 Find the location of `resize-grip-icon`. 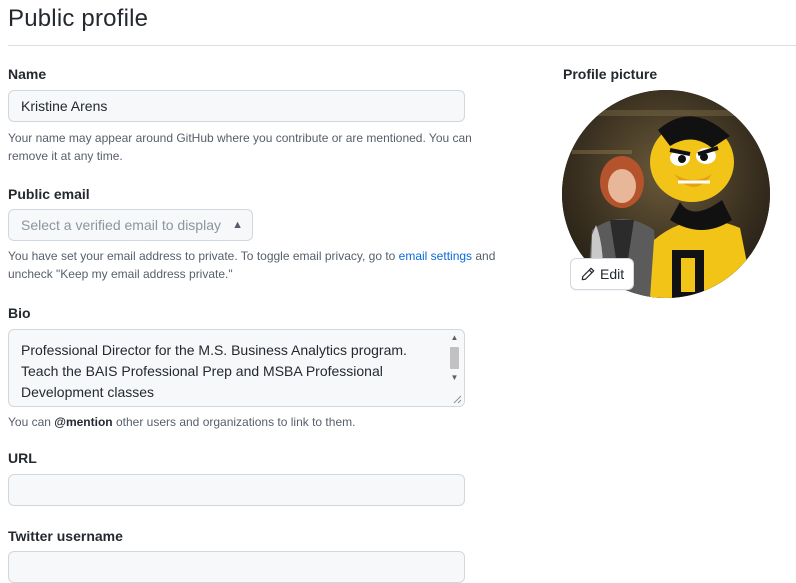

resize-grip-icon is located at coordinates (457, 399).